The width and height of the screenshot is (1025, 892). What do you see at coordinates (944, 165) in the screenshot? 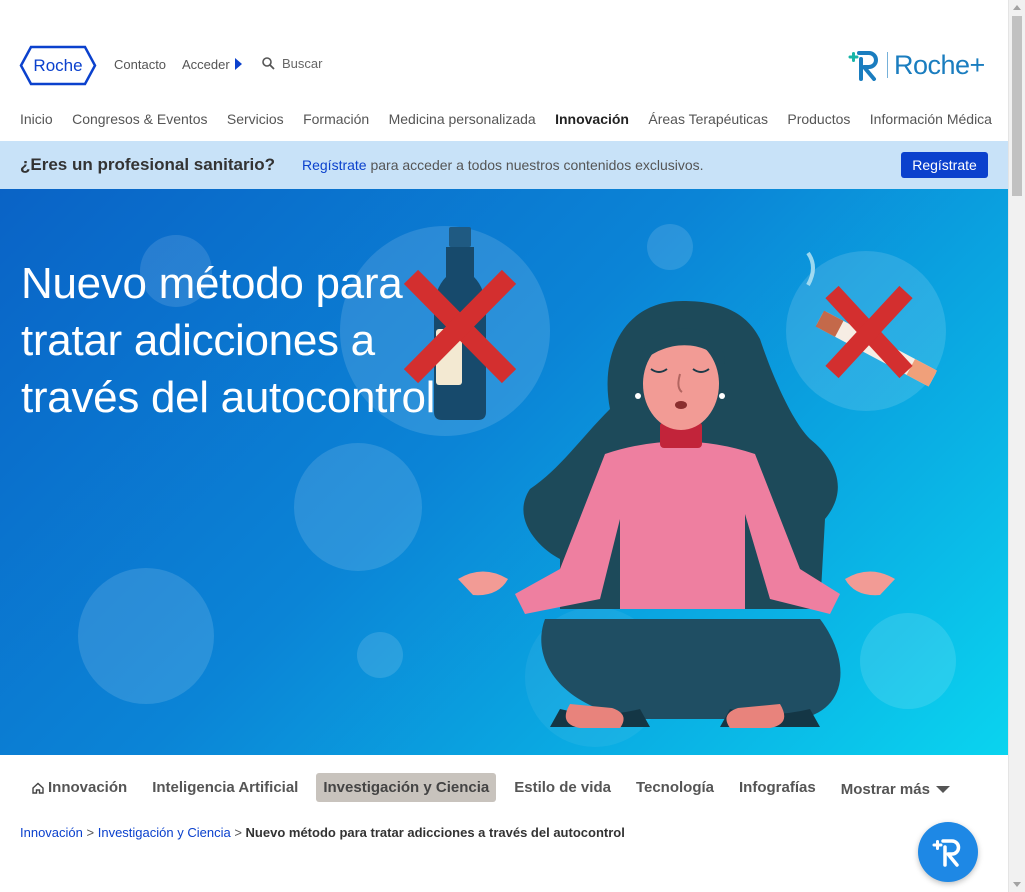
I see `register-button: Regístrate` at bounding box center [944, 165].